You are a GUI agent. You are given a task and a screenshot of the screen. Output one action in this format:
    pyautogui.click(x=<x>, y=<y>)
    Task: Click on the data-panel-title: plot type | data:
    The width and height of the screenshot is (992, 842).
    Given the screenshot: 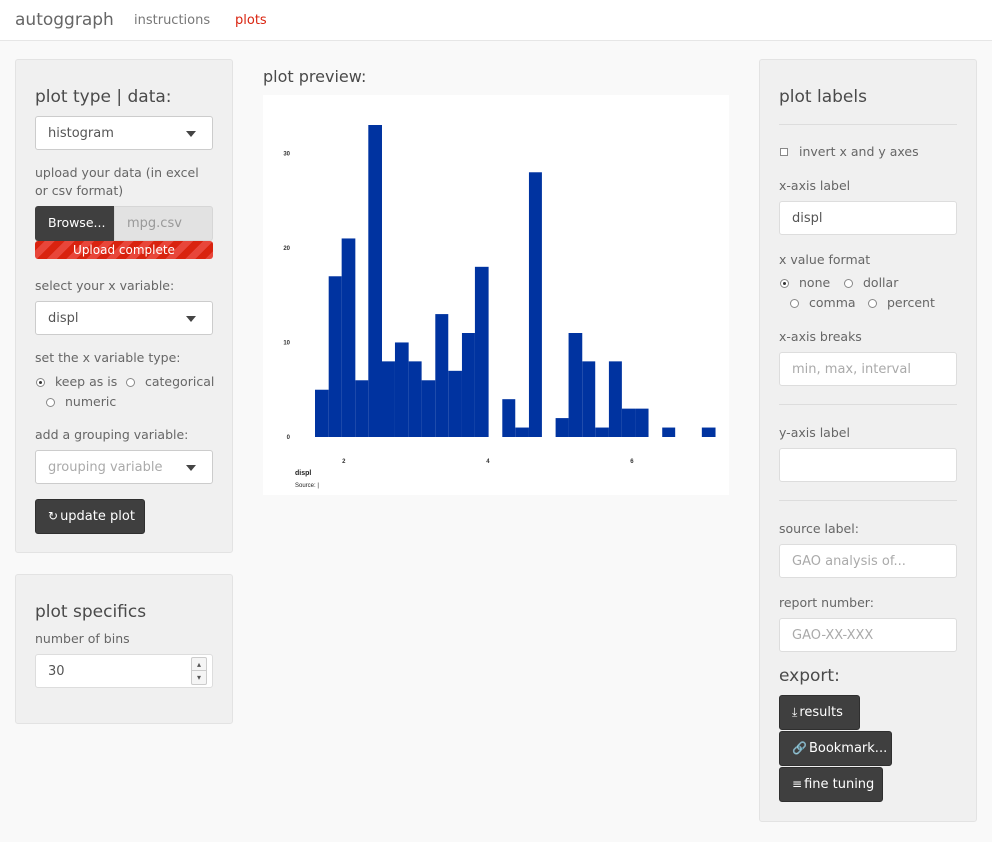 What is the action you would take?
    pyautogui.click(x=103, y=97)
    